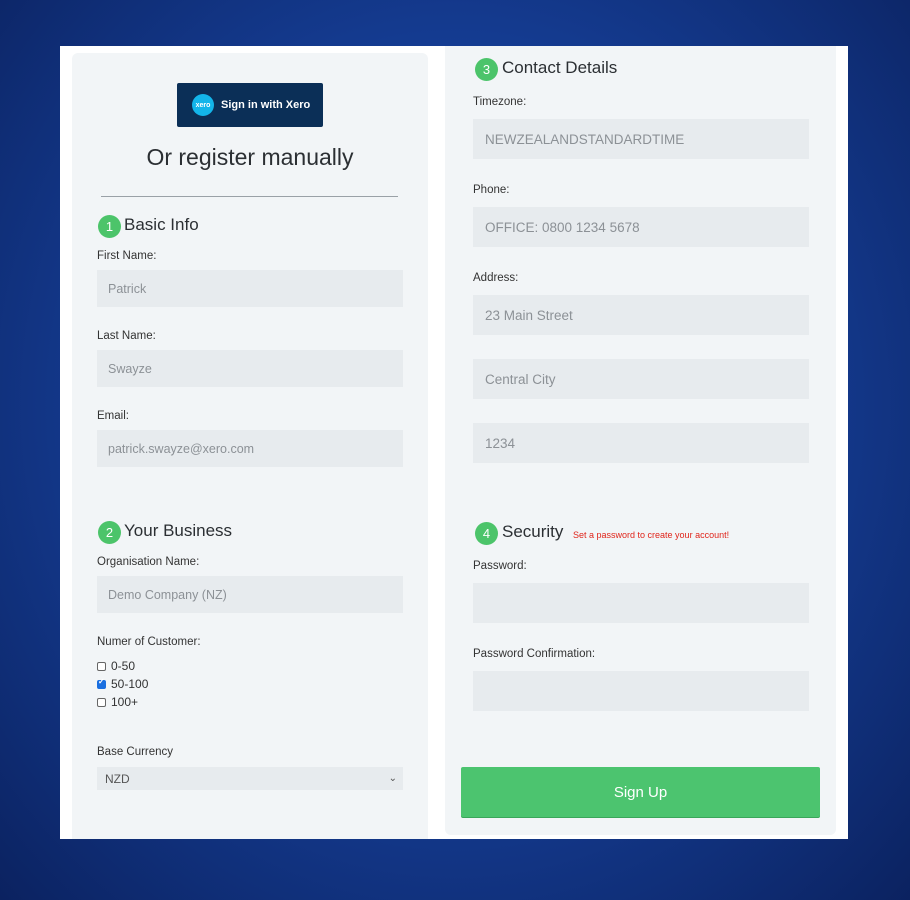 Image resolution: width=910 pixels, height=900 pixels. Describe the element at coordinates (130, 684) in the screenshot. I see `customer-option-label: 50-100` at that location.